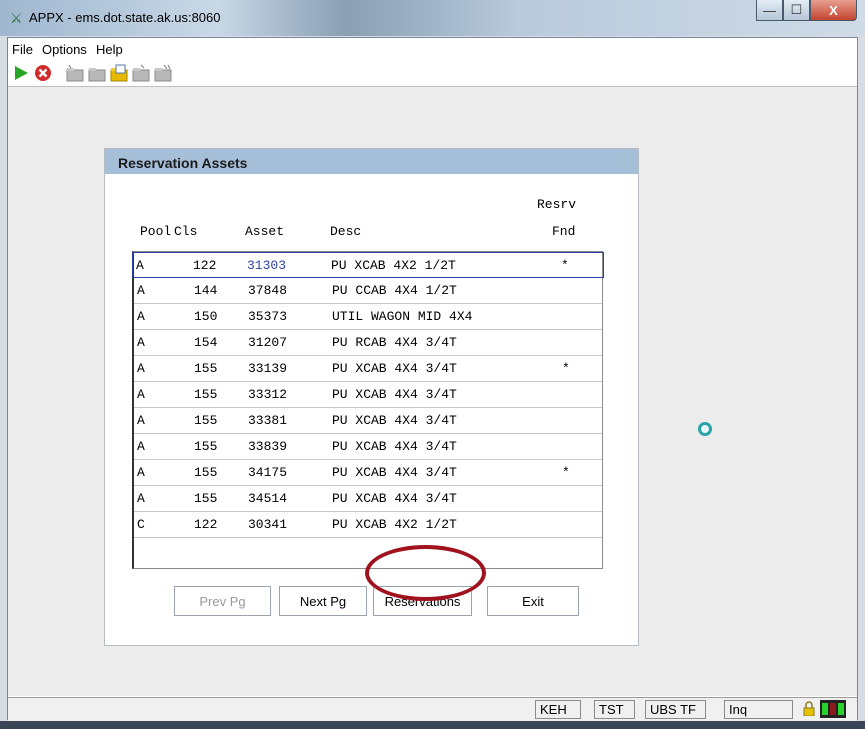  I want to click on maximize-button: ☐, so click(796, 10).